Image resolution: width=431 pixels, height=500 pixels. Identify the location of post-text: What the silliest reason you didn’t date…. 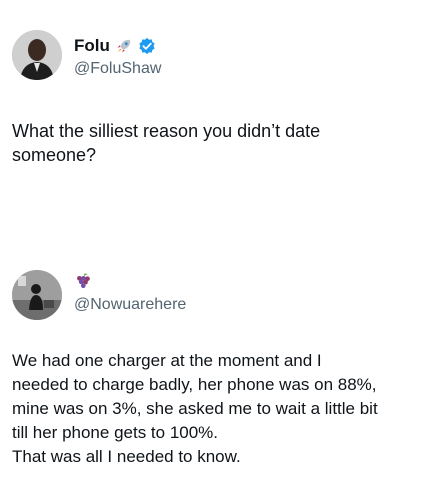
(166, 143).